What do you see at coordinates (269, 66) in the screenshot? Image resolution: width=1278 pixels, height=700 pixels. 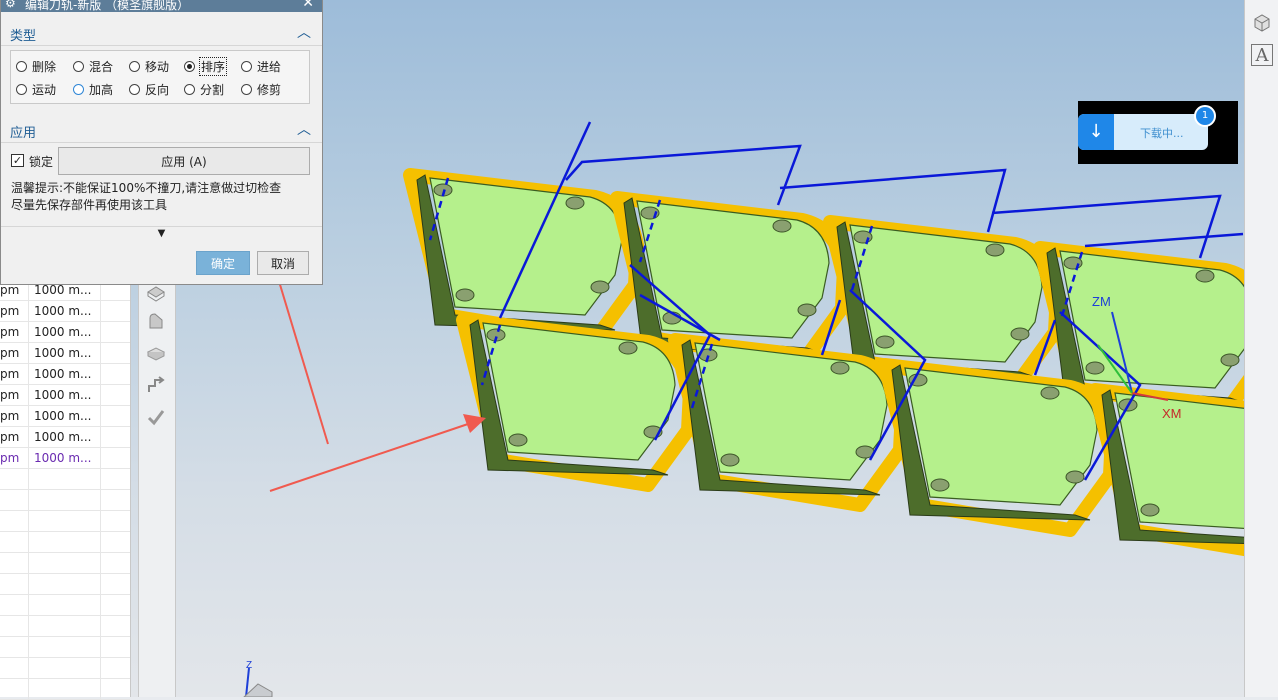 I see `type-option-label: 进给` at bounding box center [269, 66].